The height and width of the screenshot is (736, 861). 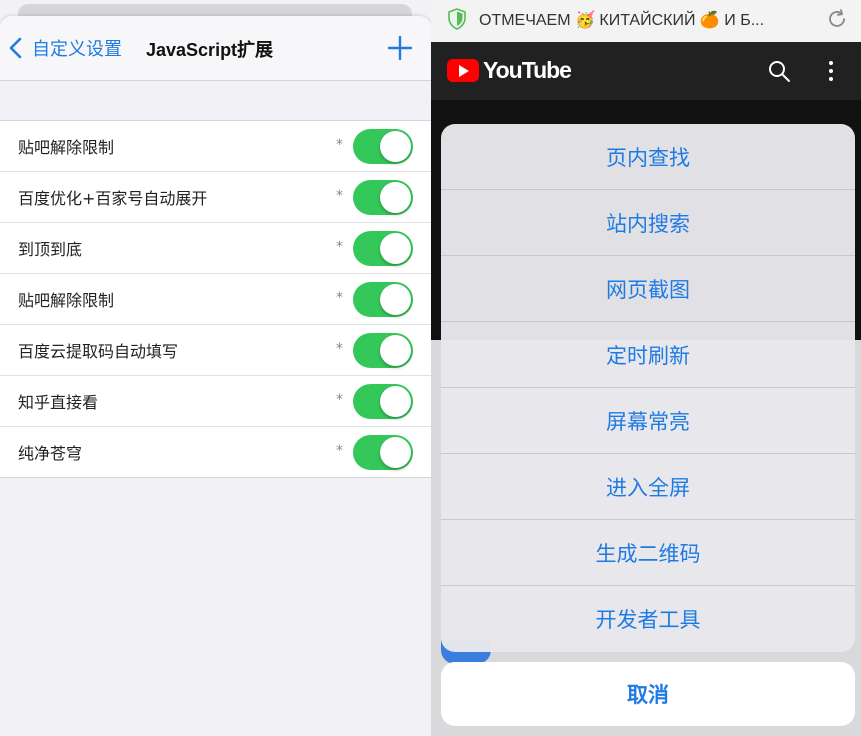 What do you see at coordinates (837, 19) in the screenshot?
I see `reload-icon` at bounding box center [837, 19].